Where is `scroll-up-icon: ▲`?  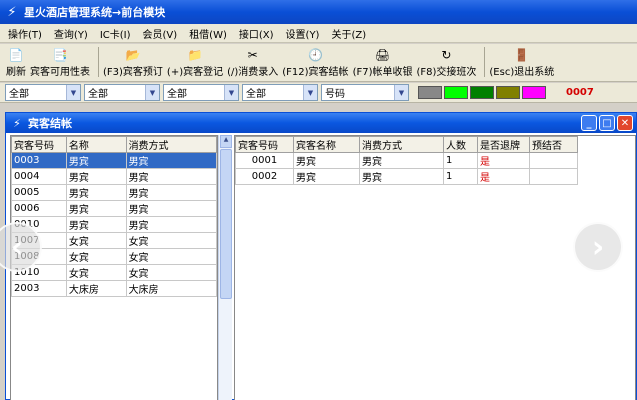 scroll-up-icon: ▲ is located at coordinates (226, 141).